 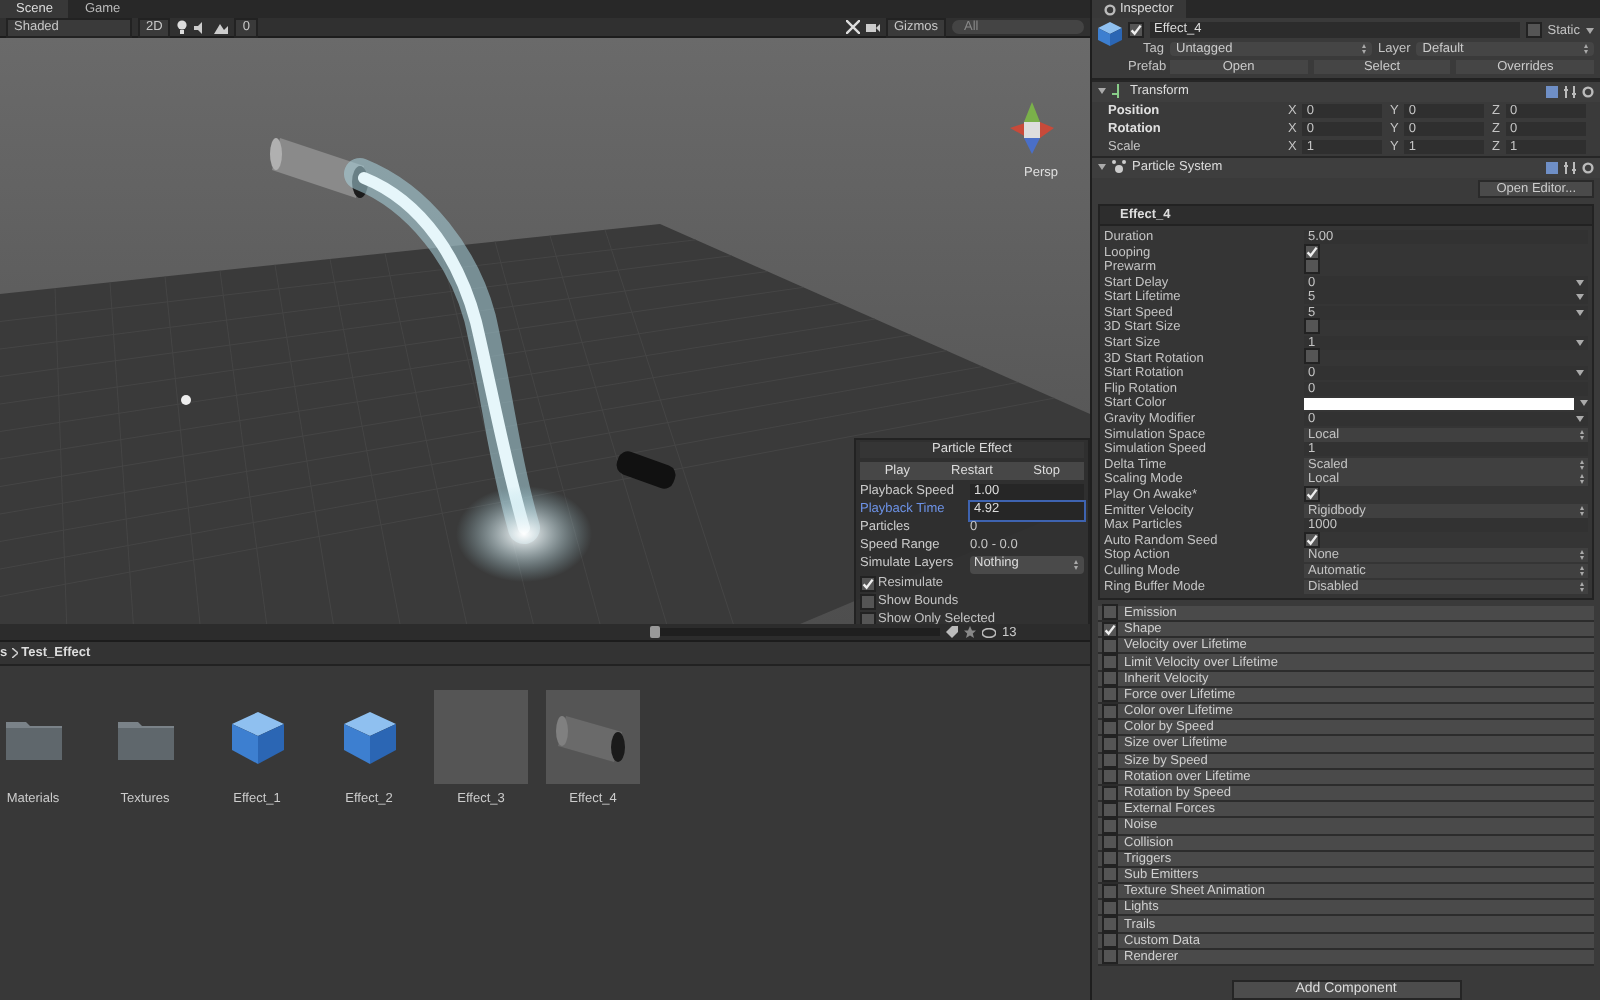 What do you see at coordinates (1533, 30) in the screenshot?
I see `static-checkbox` at bounding box center [1533, 30].